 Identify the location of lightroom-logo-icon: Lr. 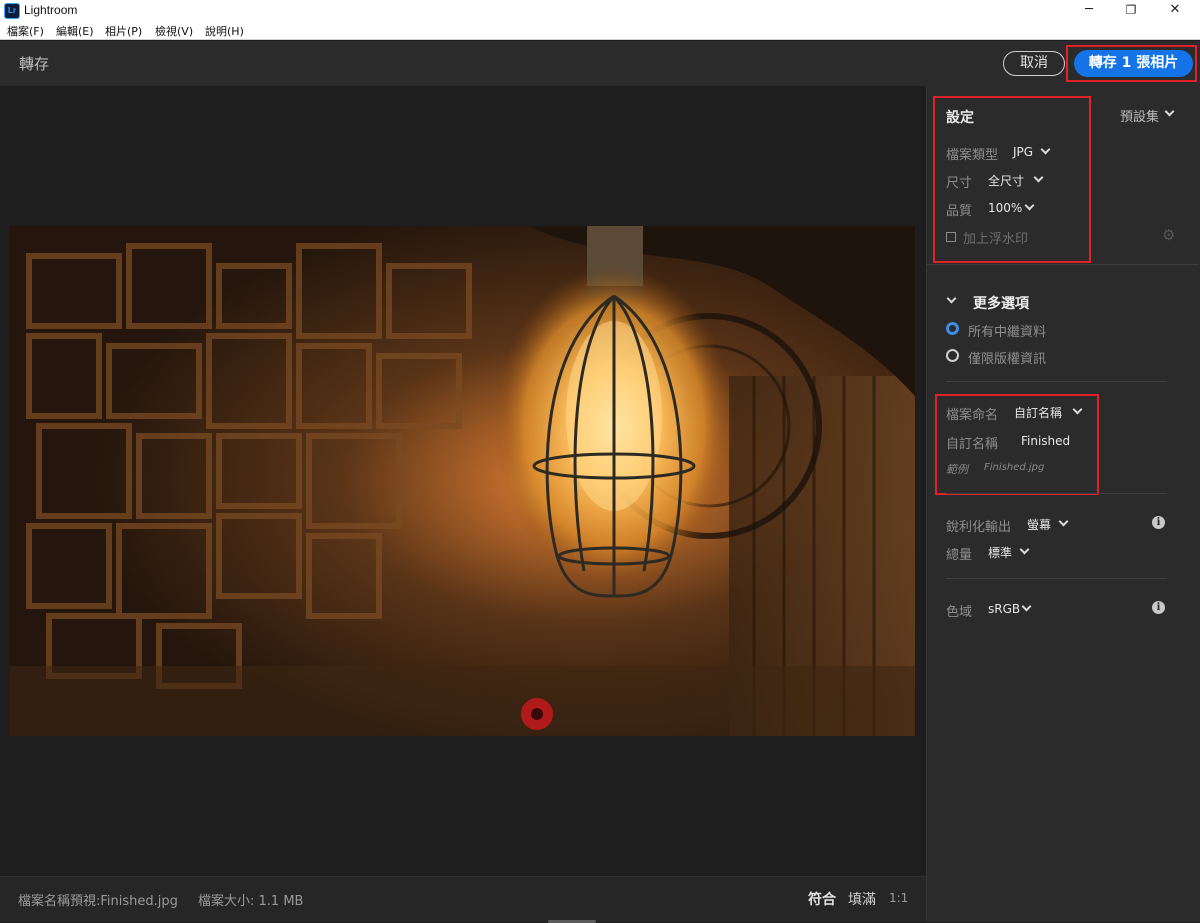
(12, 11).